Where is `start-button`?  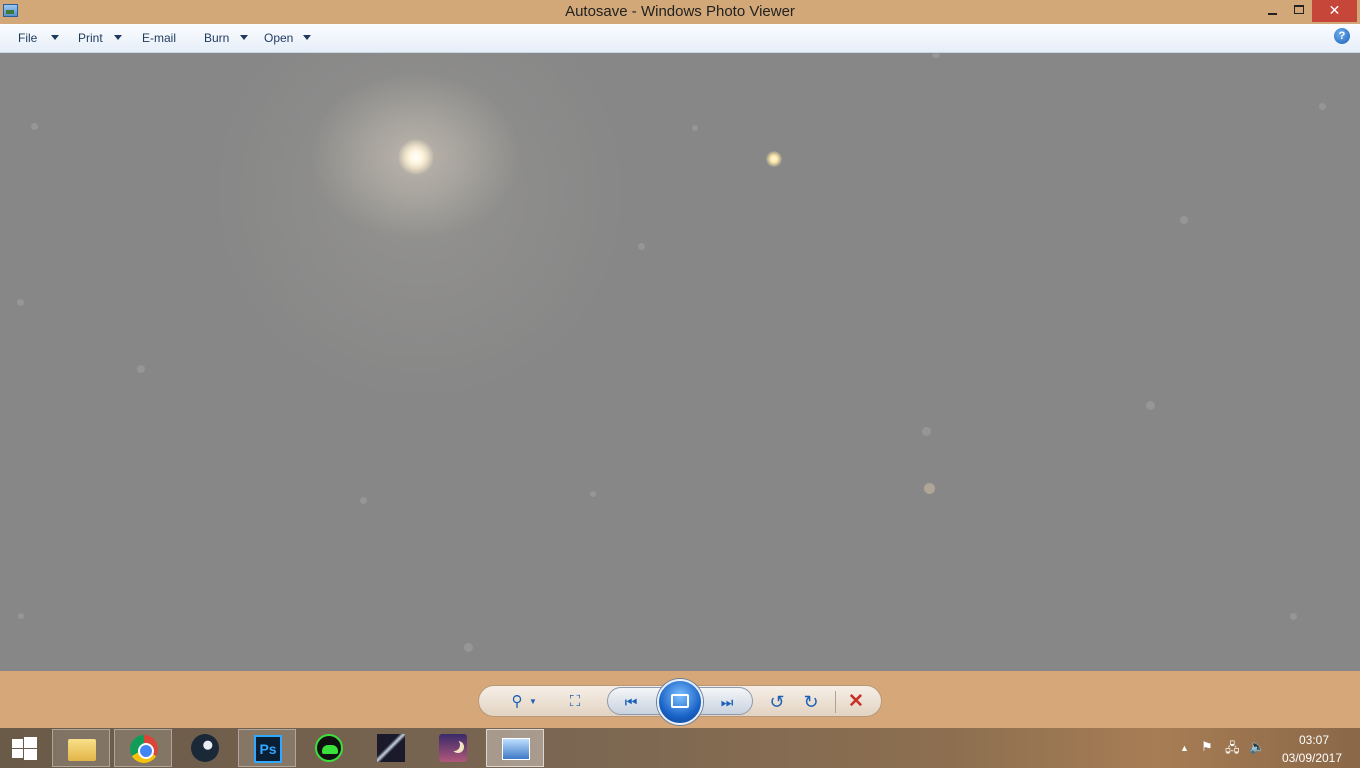 start-button is located at coordinates (24, 748).